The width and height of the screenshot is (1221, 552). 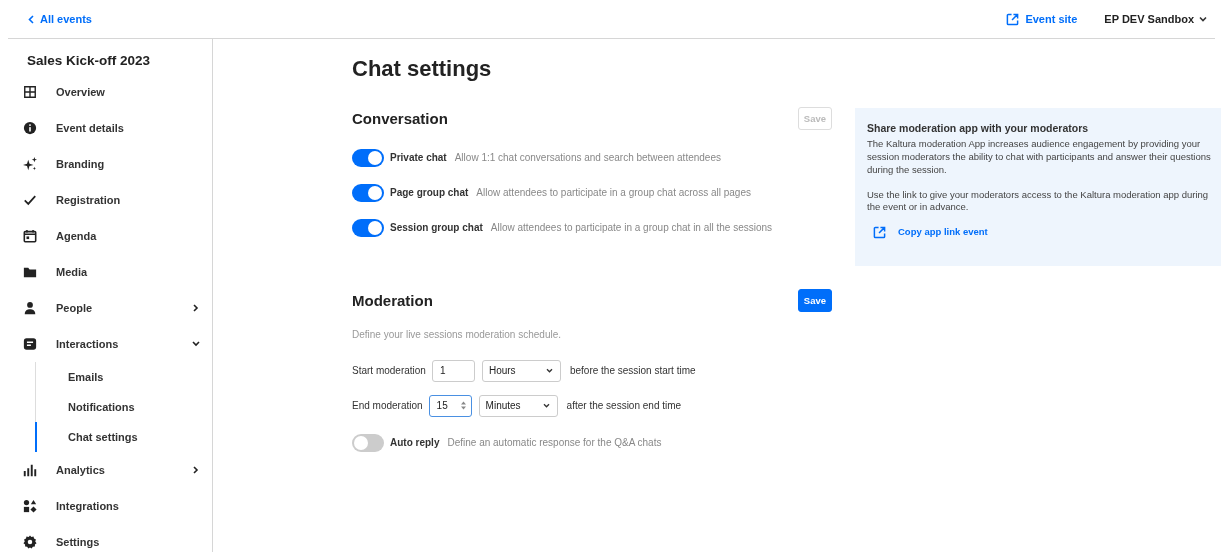 I want to click on sidebar-item: Event details, so click(x=110, y=128).